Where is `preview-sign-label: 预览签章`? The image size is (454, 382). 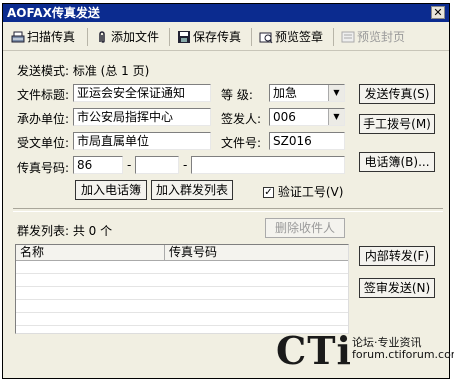
preview-sign-label: 预览签章 is located at coordinates (299, 37).